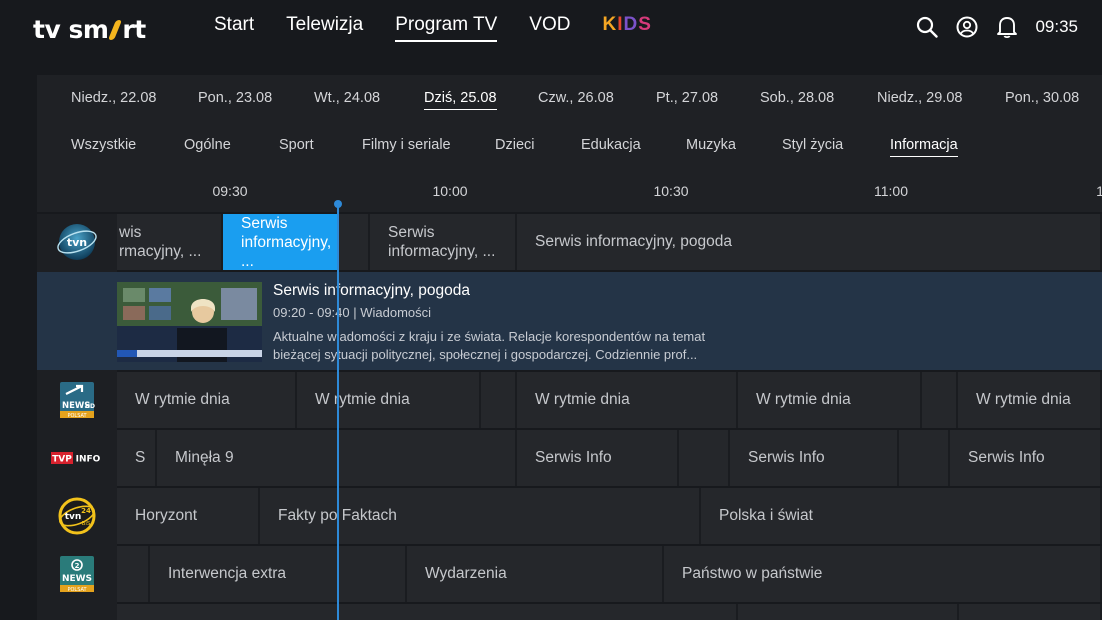  I want to click on clock: 09:35, so click(1056, 26).